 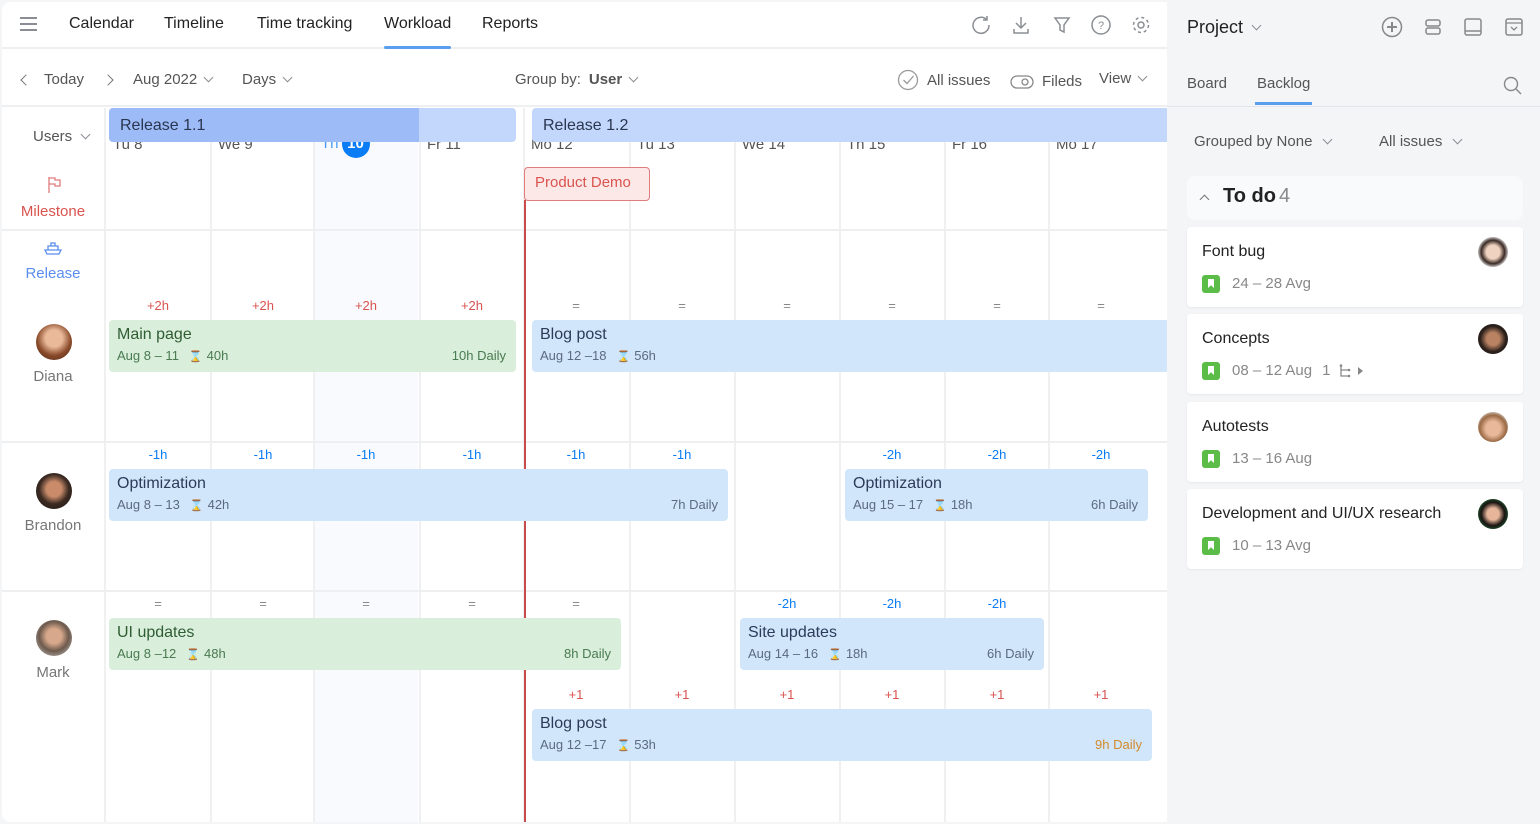 What do you see at coordinates (1271, 283) in the screenshot?
I see `card-dates: 24 – 28 Avg` at bounding box center [1271, 283].